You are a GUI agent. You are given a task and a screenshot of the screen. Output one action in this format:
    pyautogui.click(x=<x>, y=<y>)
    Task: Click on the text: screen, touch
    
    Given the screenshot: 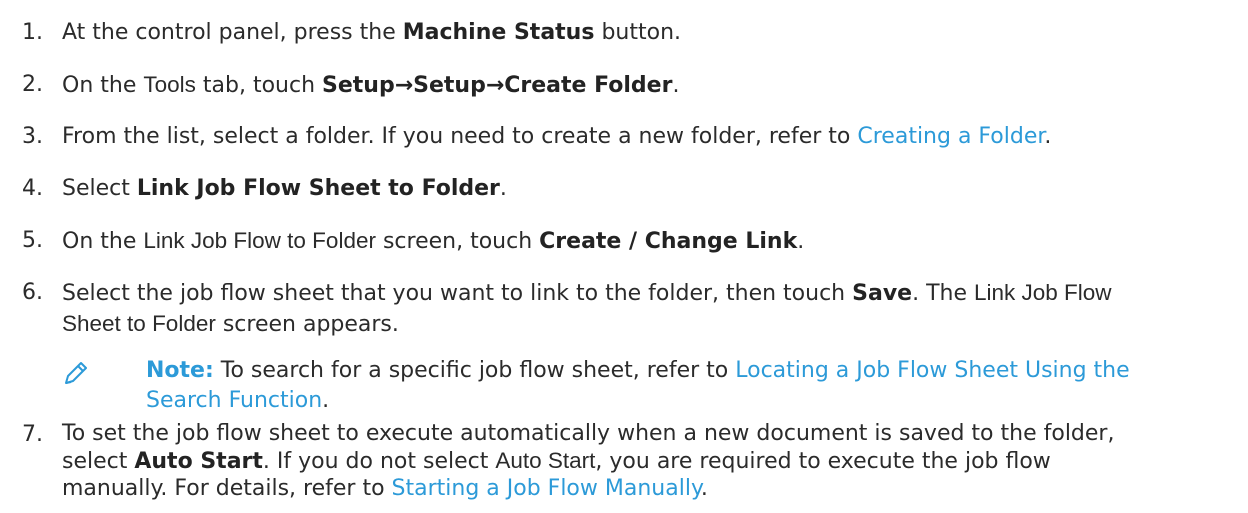 What is the action you would take?
    pyautogui.click(x=457, y=241)
    